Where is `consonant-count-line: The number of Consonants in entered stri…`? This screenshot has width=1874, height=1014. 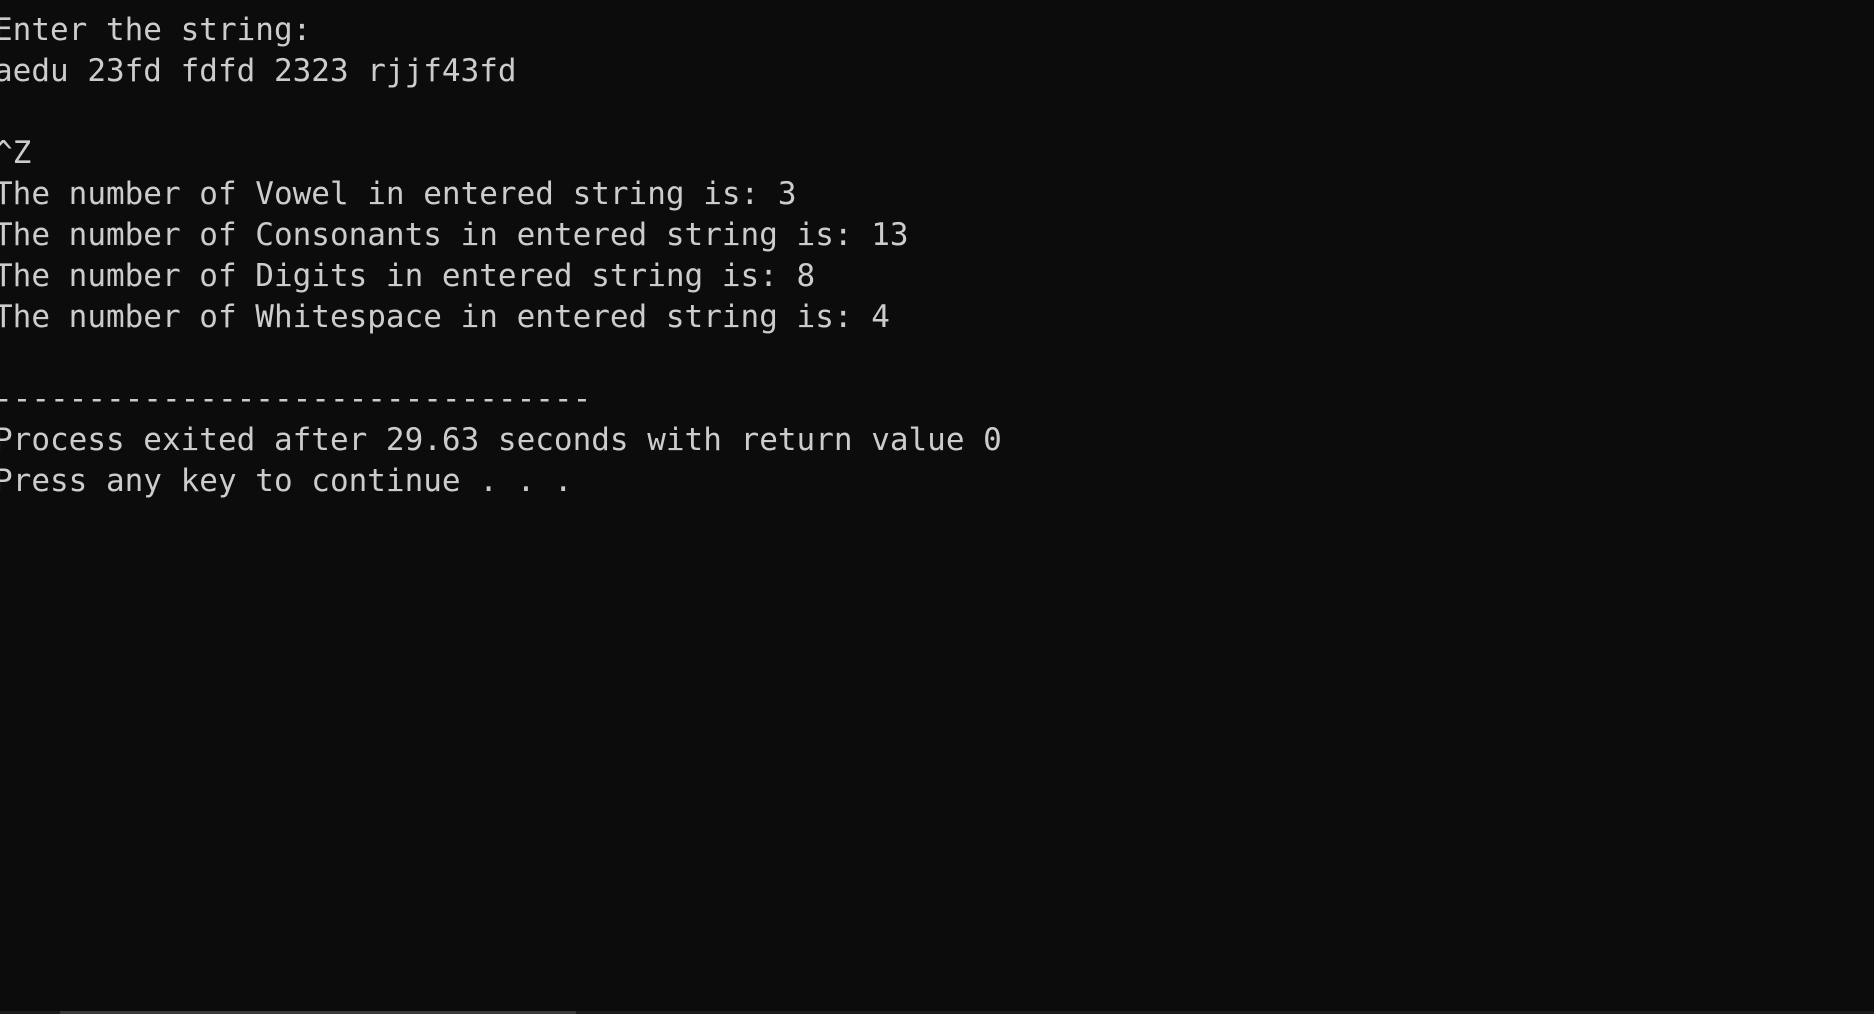 consonant-count-line: The number of Consonants in entered stri… is located at coordinates (454, 235).